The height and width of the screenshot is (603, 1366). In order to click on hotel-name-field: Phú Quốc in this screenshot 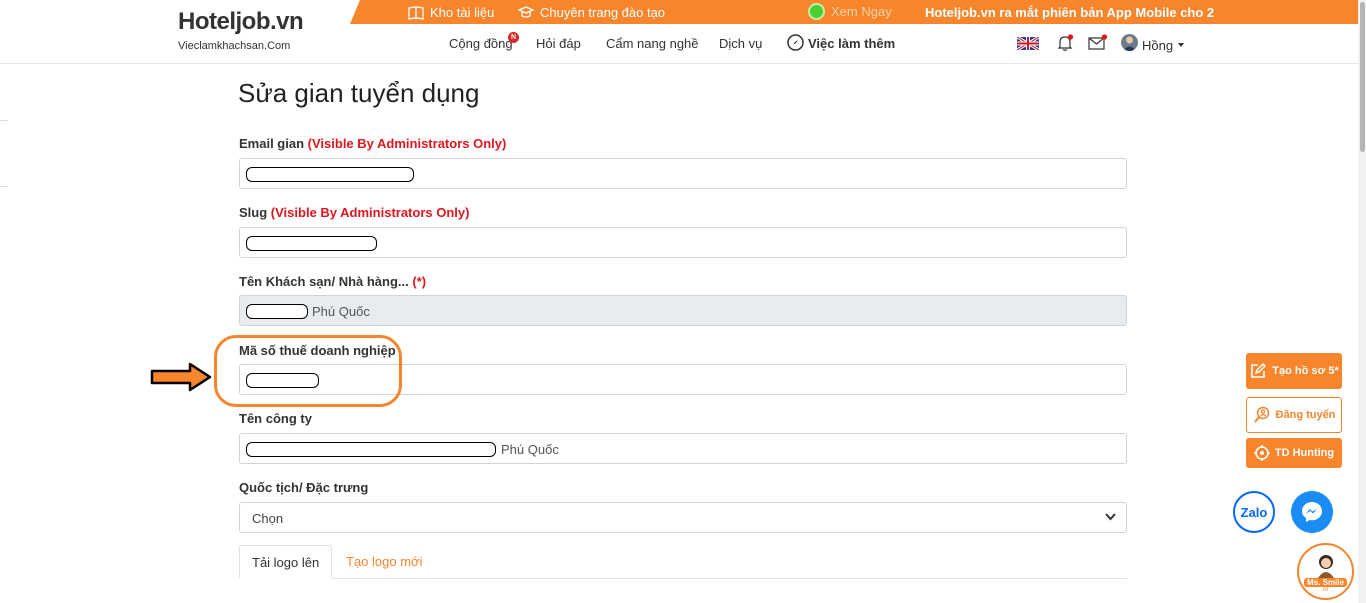, I will do `click(683, 310)`.